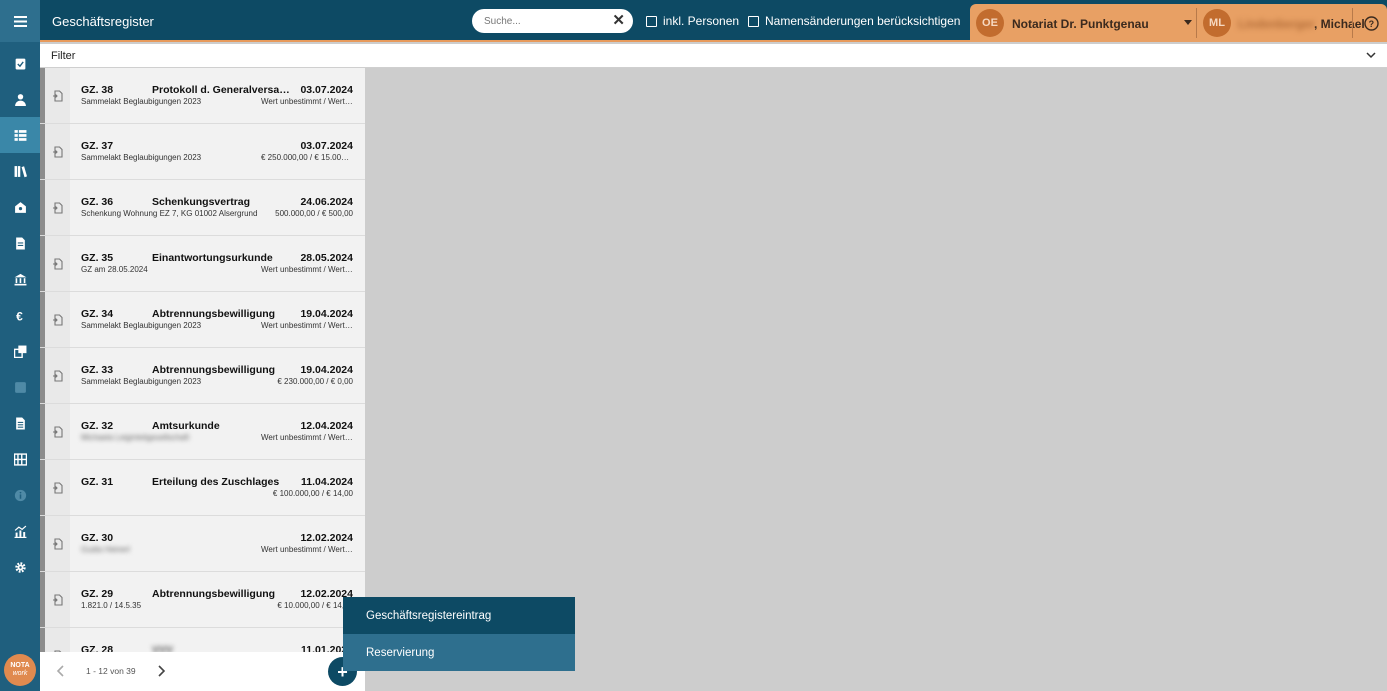 This screenshot has height=691, width=1387. Describe the element at coordinates (459, 615) in the screenshot. I see `menu-item-register-entry: Geschäftsregistereintrag` at that location.